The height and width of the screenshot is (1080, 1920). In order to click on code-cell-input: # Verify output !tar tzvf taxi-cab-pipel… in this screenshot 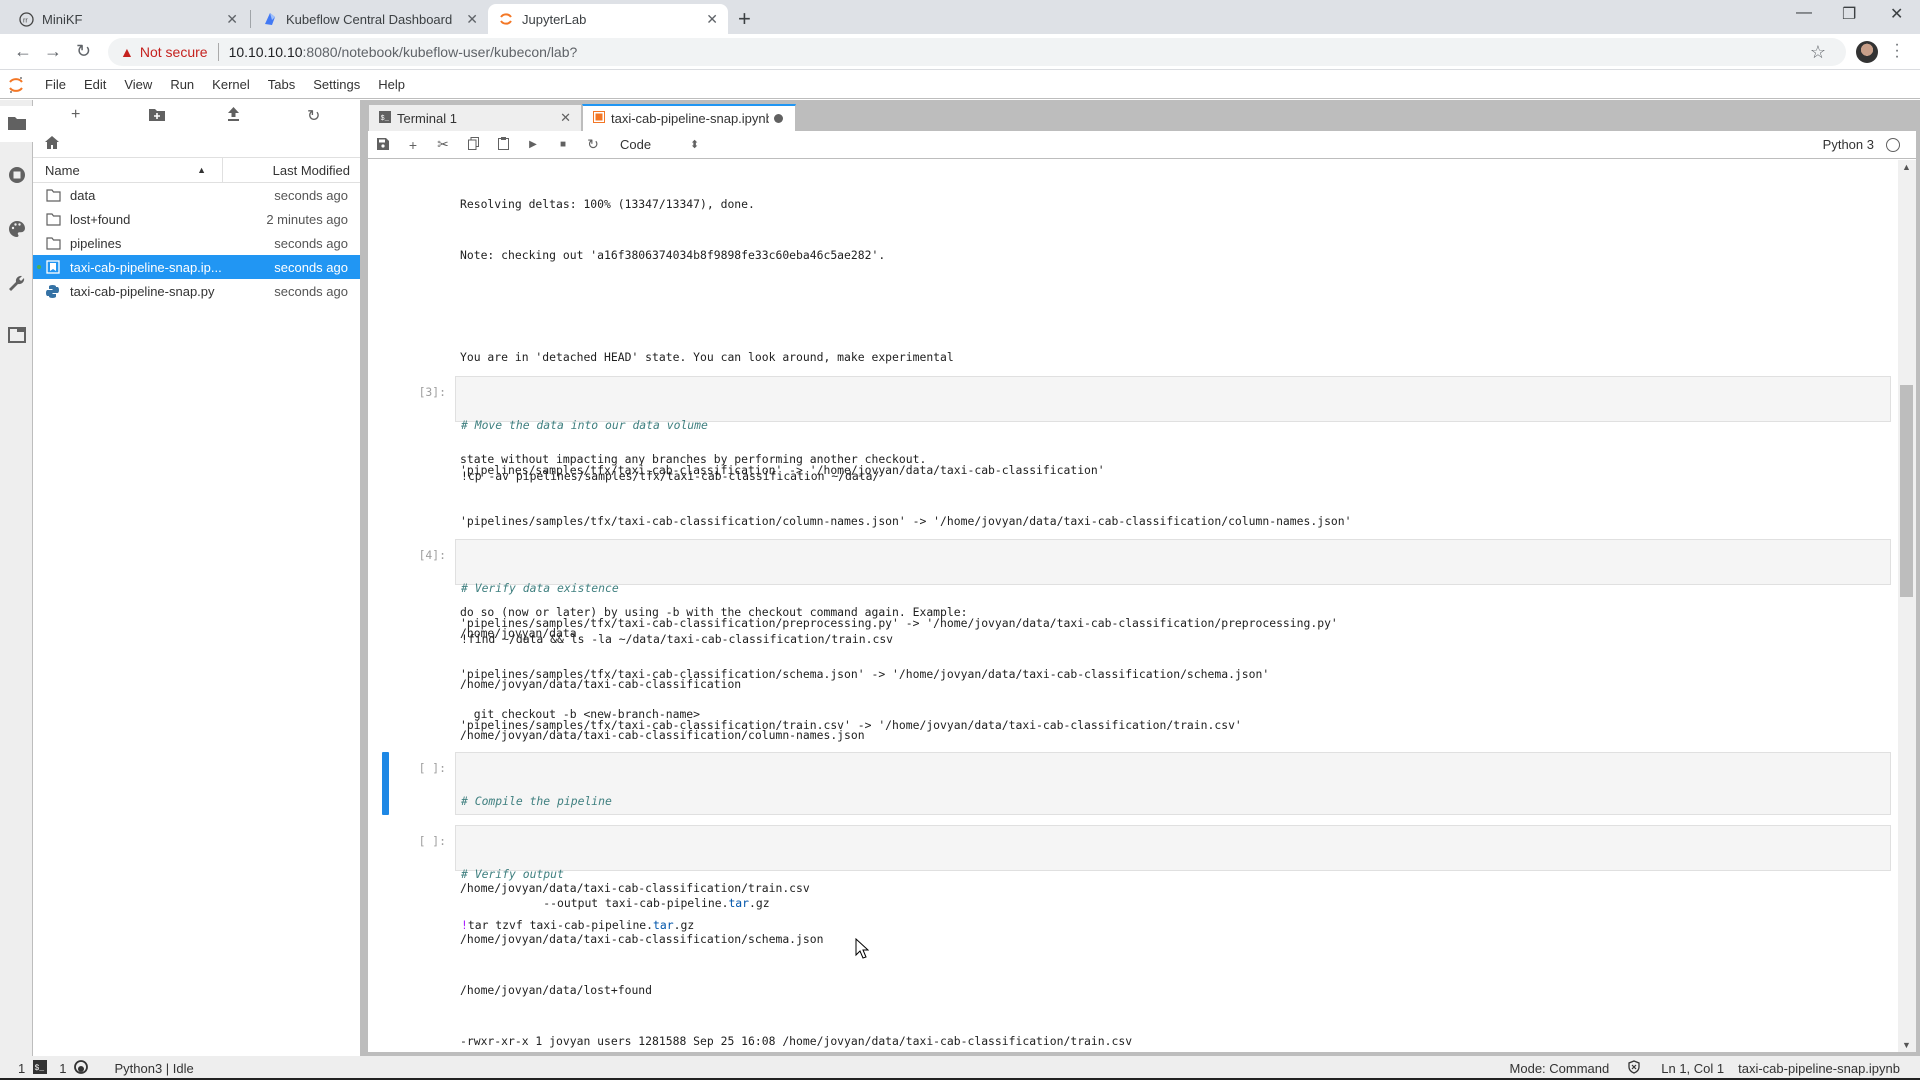, I will do `click(1173, 878)`.